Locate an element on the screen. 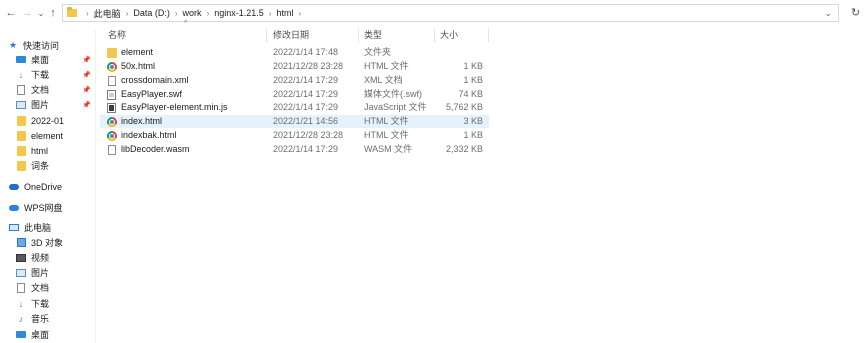 The height and width of the screenshot is (343, 864). sidebar-label: 桌面 is located at coordinates (40, 60).